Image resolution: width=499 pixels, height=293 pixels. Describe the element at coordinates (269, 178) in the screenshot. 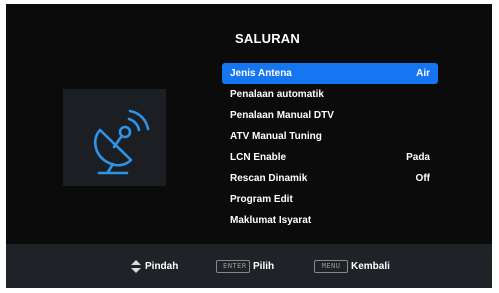

I see `menu-item-label: Rescan Dinamik` at that location.